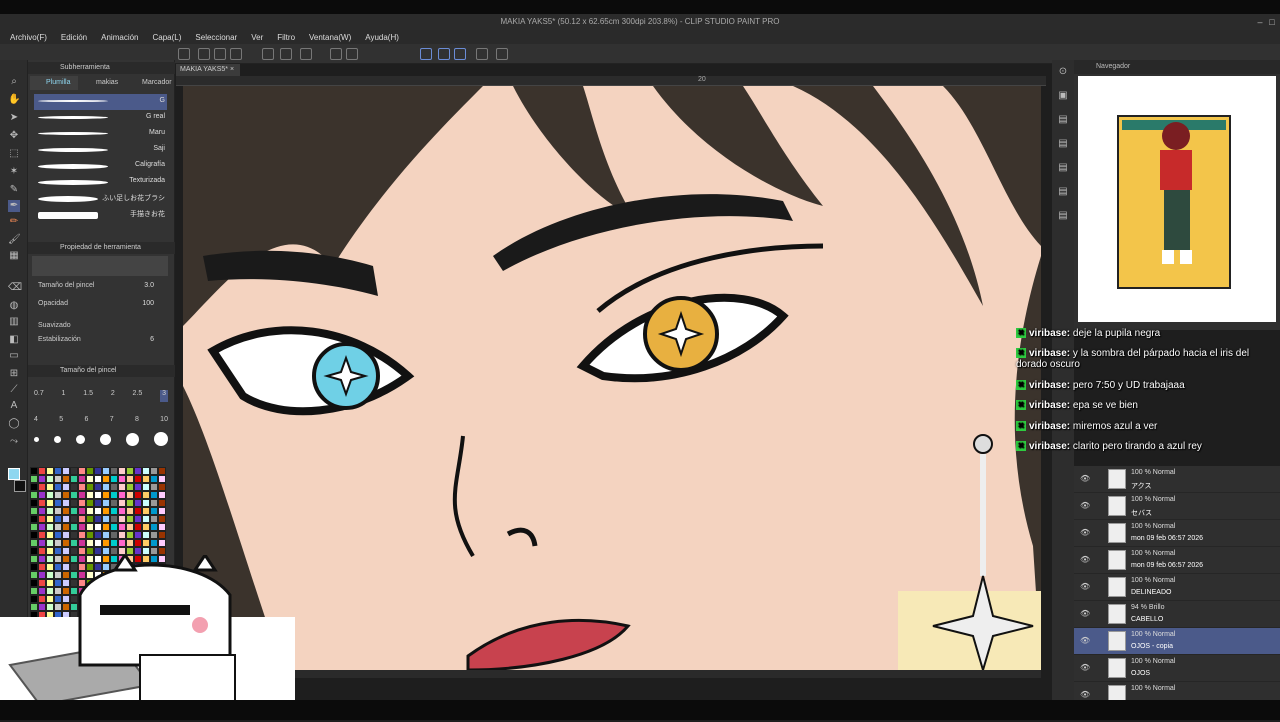 The height and width of the screenshot is (722, 1280). What do you see at coordinates (100, 118) in the screenshot?
I see `brush-g-real: G real` at bounding box center [100, 118].